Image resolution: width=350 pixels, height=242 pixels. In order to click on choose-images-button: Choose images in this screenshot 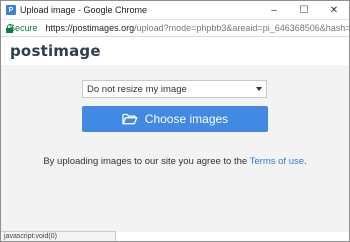, I will do `click(175, 119)`.